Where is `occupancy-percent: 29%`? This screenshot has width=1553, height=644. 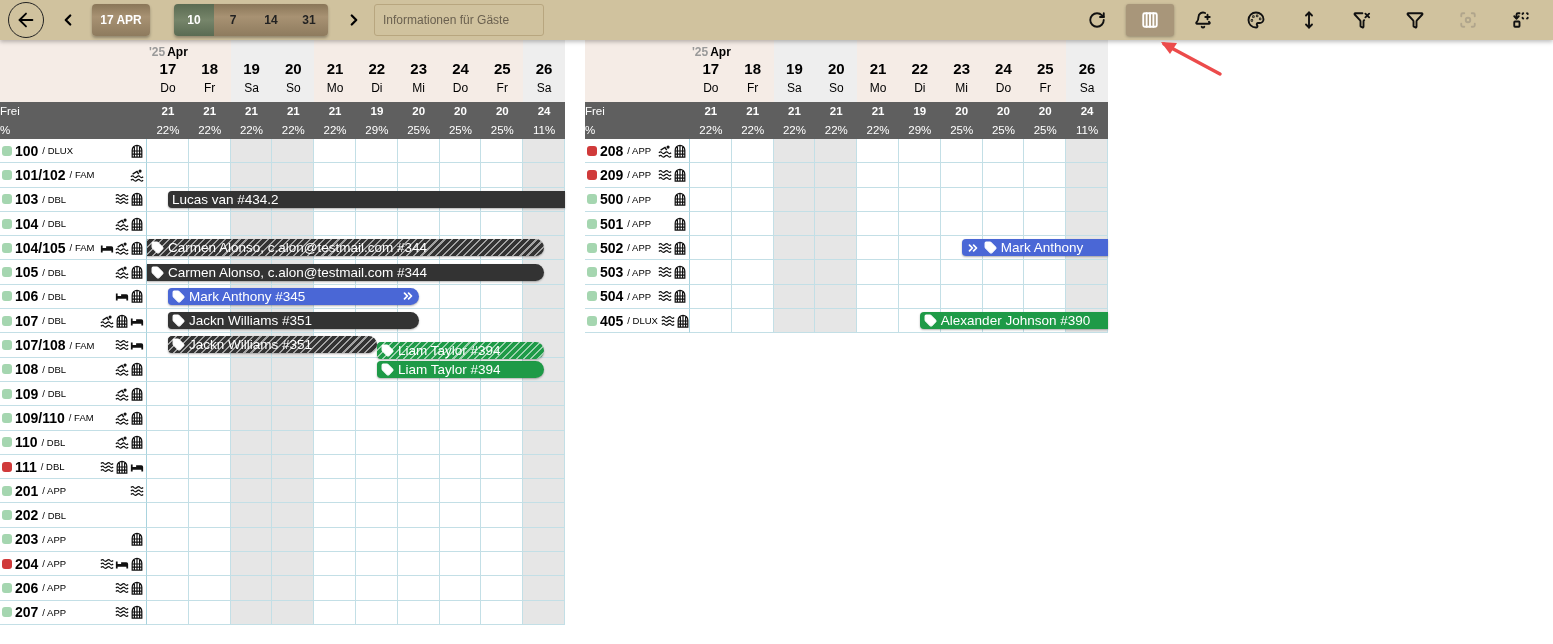 occupancy-percent: 29% is located at coordinates (377, 129).